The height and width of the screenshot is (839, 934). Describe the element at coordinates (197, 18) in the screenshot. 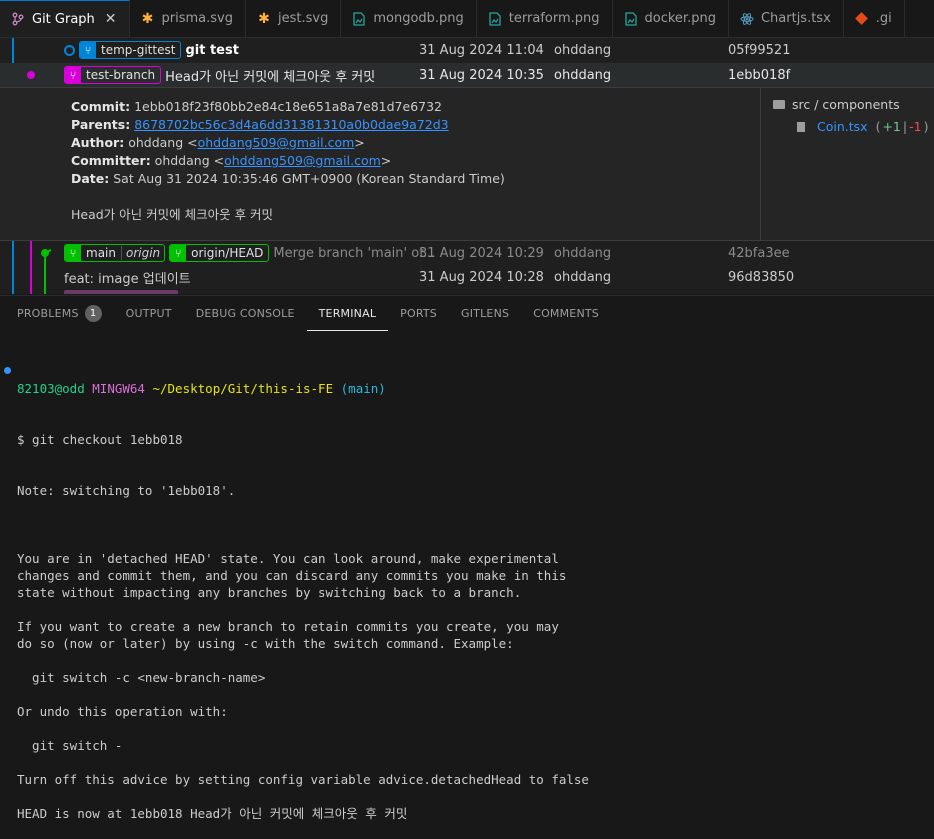

I see `tab-label: prisma.svg` at that location.